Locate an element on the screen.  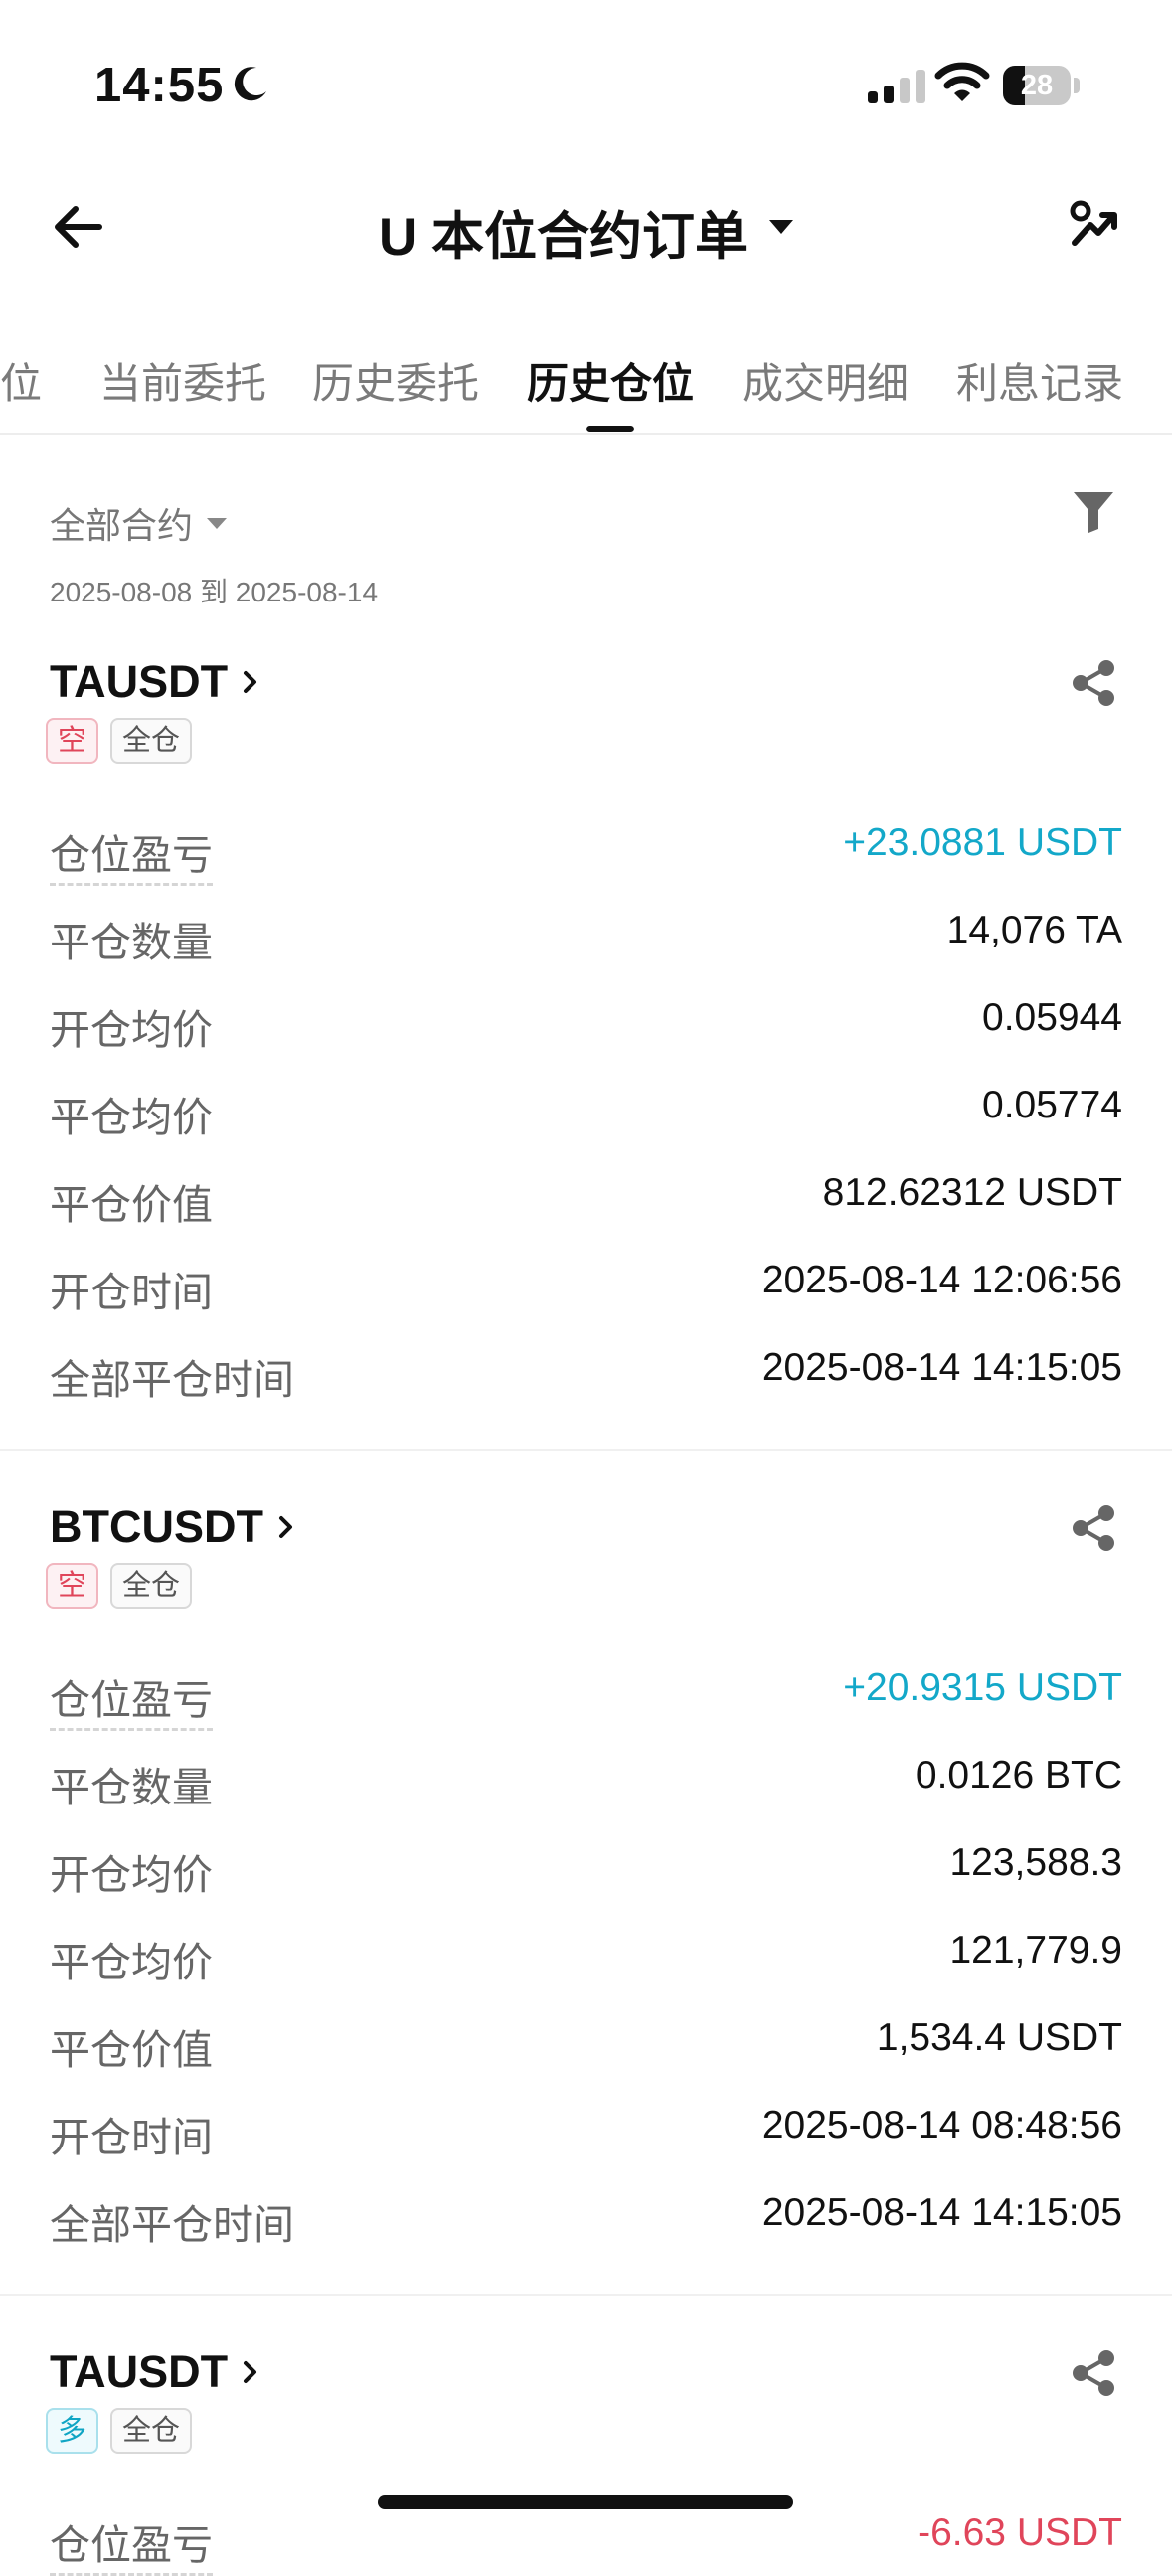
open-avg-value: 123,588.3 is located at coordinates (1035, 1862).